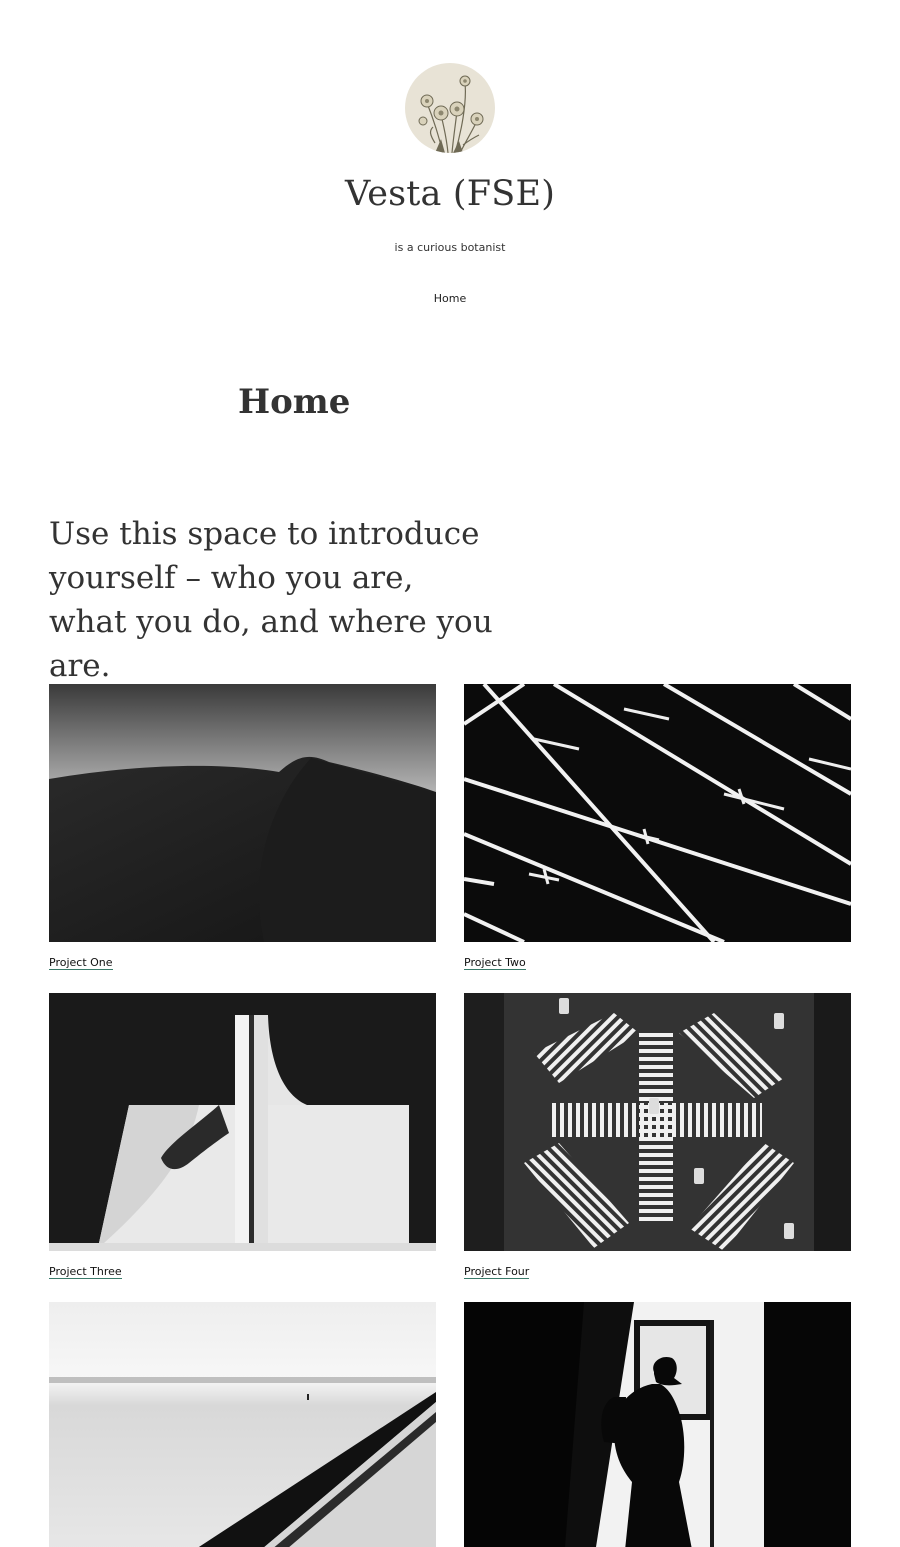  I want to click on nav-item-home: Home, so click(450, 298).